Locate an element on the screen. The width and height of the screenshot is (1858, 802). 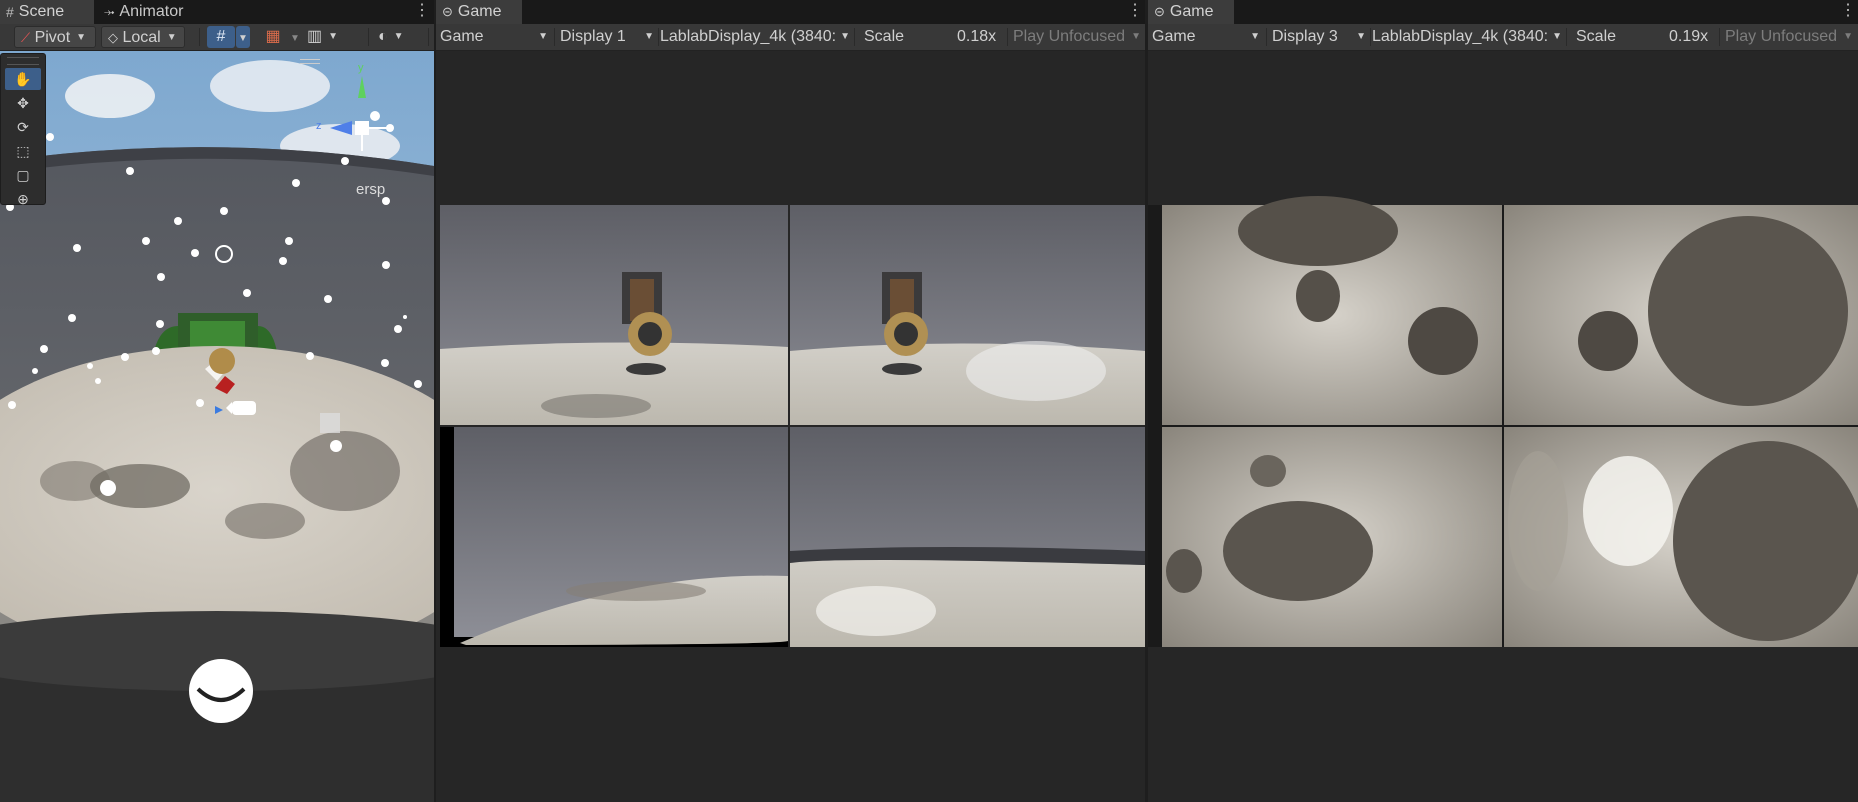
grid-visibility-button: ▦ is located at coordinates (273, 37).